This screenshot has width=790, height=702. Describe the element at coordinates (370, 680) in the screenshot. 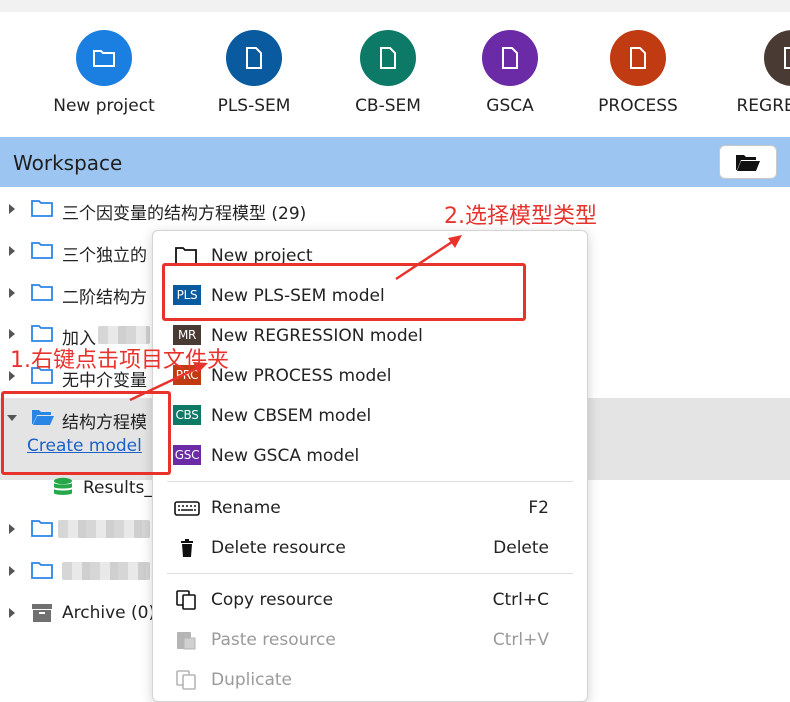

I see `menu-item-duplicate: Duplicate` at that location.